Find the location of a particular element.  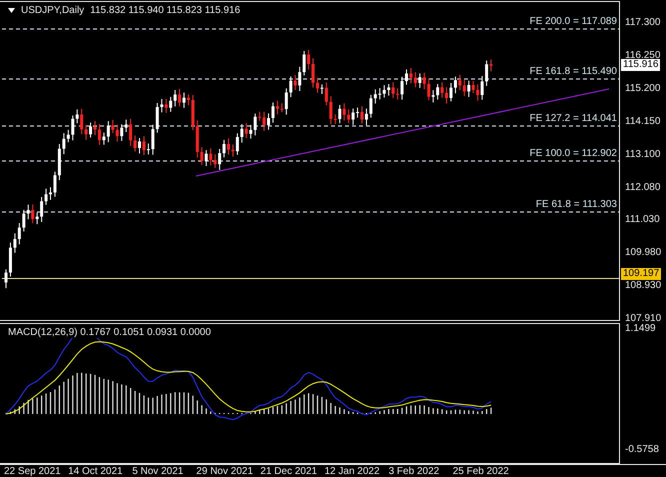

macd-tick: 1.1499 is located at coordinates (640, 329).